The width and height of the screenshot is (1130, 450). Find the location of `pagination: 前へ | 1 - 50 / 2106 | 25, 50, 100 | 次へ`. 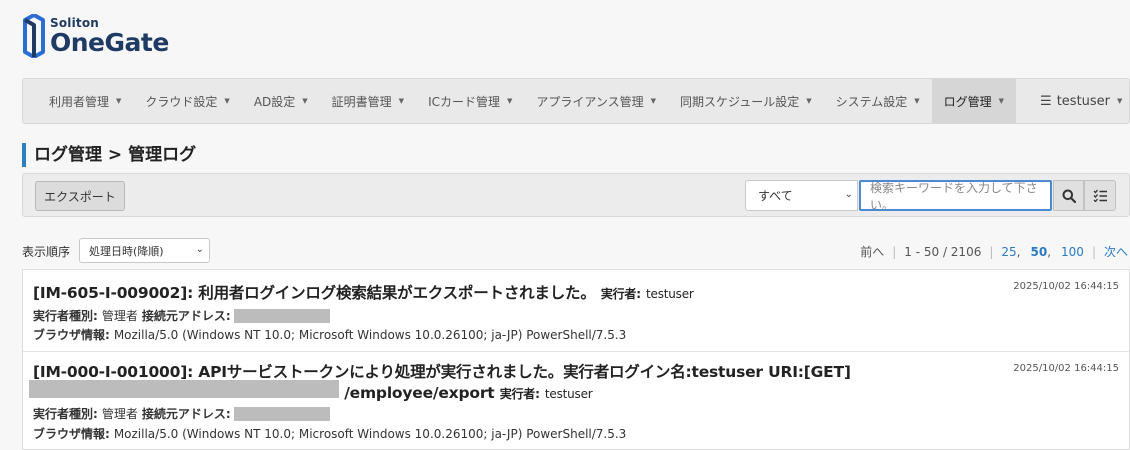

pagination: 前へ | 1 - 50 / 2106 | 25, 50, 100 | 次へ is located at coordinates (994, 251).